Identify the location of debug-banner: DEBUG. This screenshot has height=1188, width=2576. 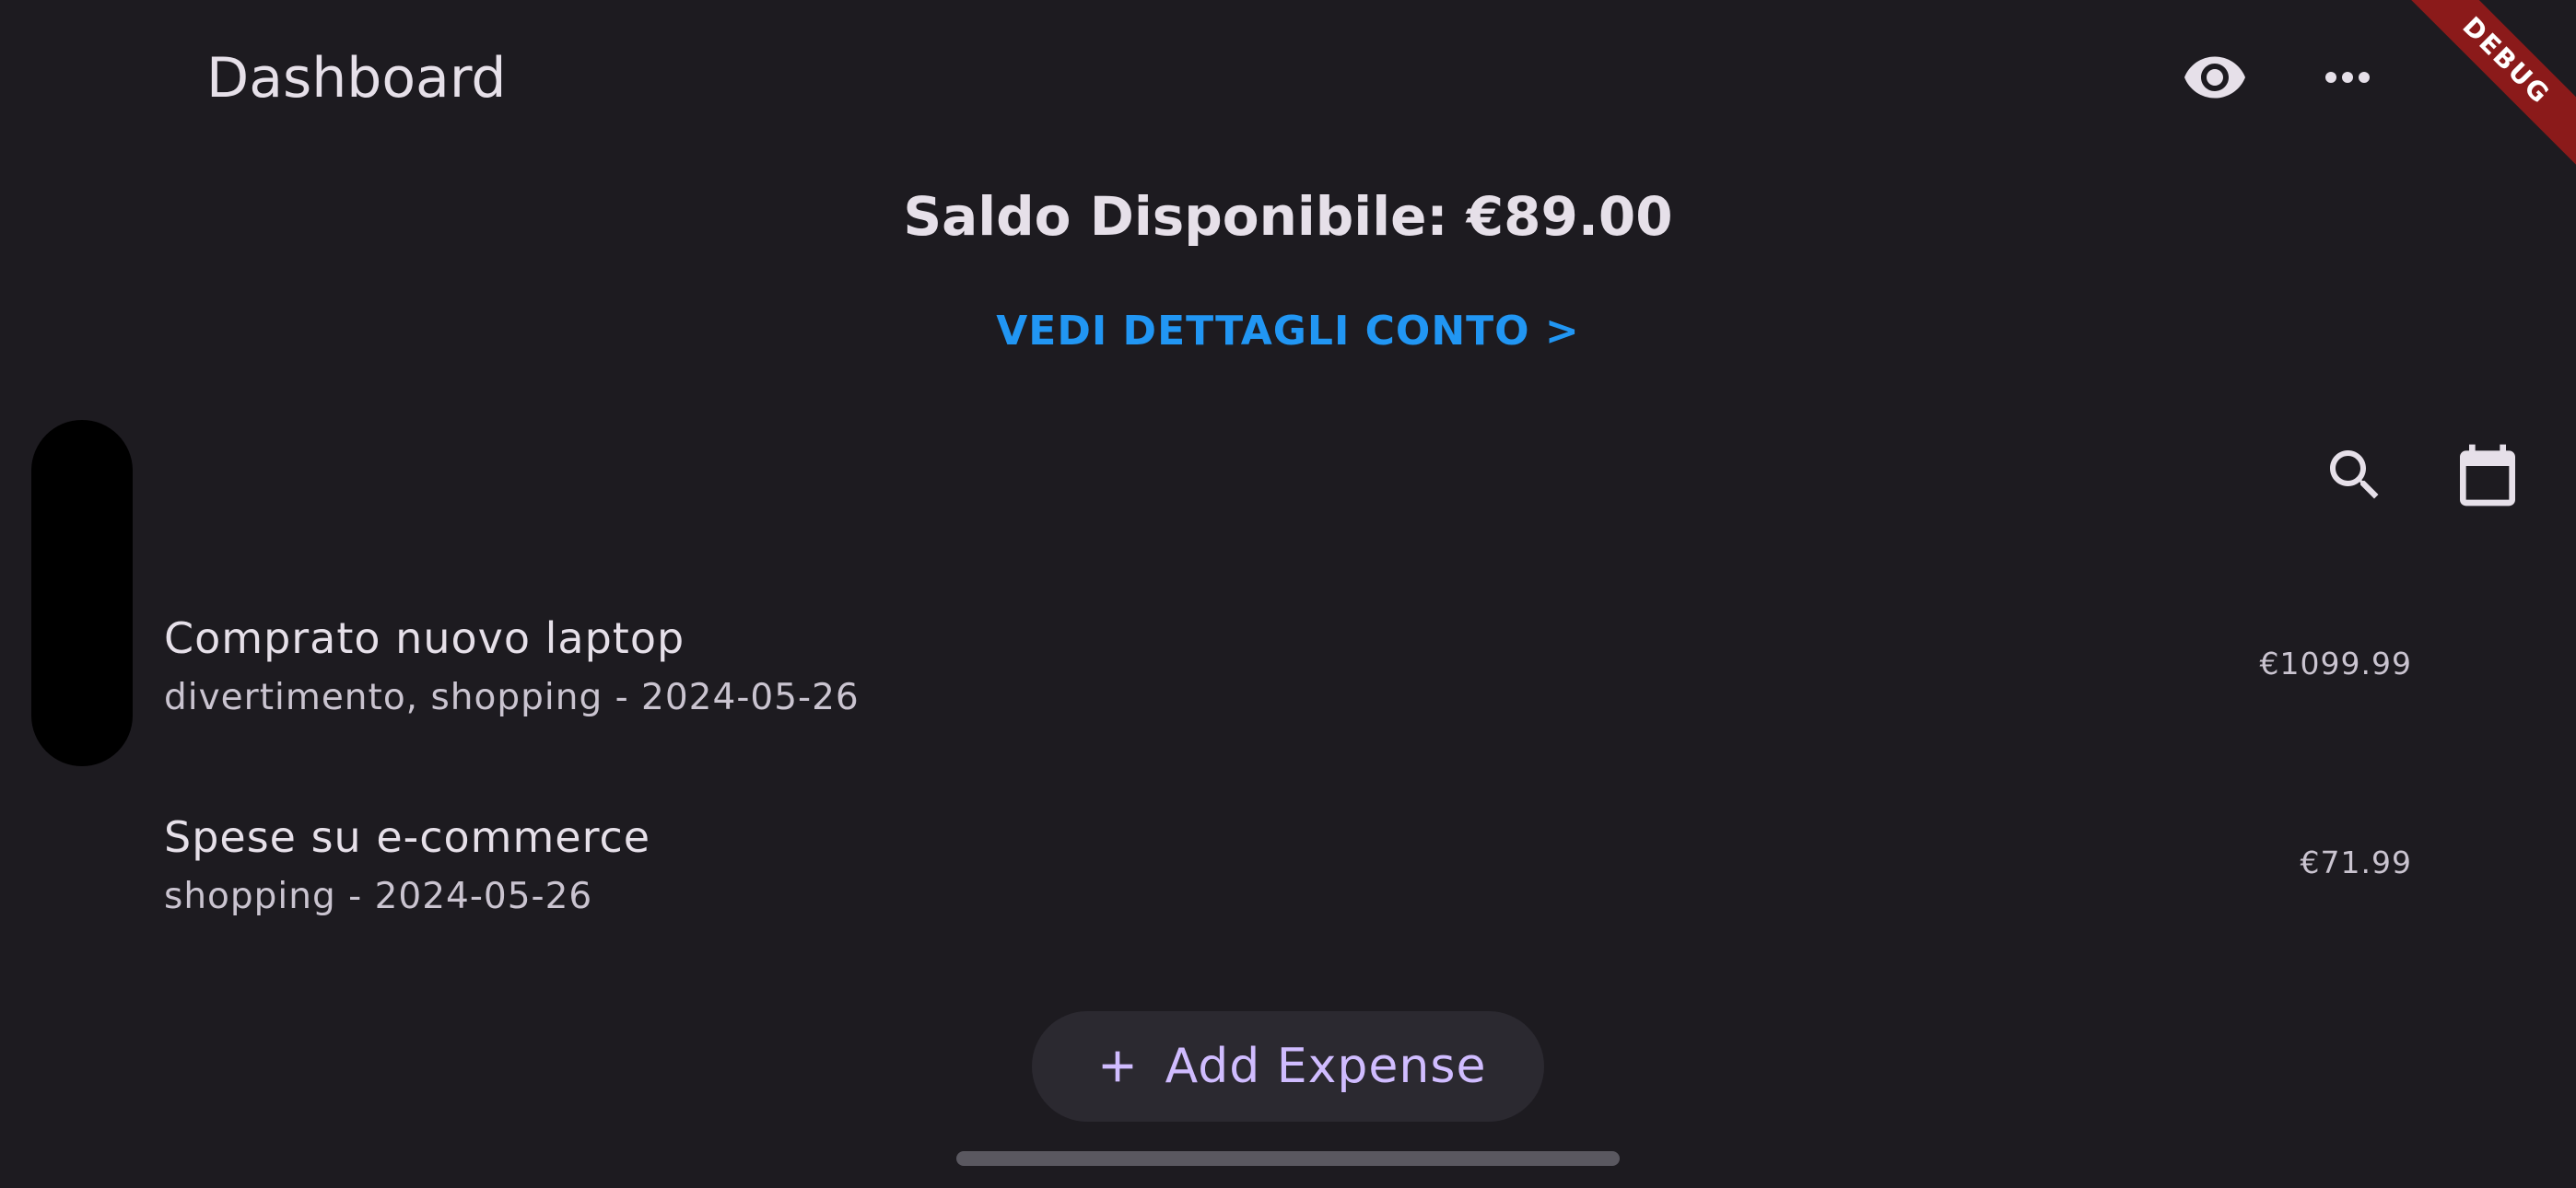
(2484, 92).